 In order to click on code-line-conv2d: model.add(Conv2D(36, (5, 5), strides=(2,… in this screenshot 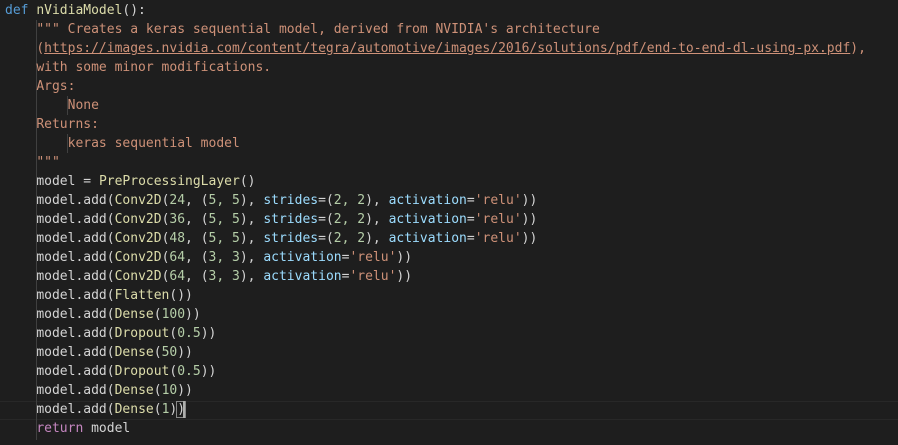, I will do `click(271, 219)`.